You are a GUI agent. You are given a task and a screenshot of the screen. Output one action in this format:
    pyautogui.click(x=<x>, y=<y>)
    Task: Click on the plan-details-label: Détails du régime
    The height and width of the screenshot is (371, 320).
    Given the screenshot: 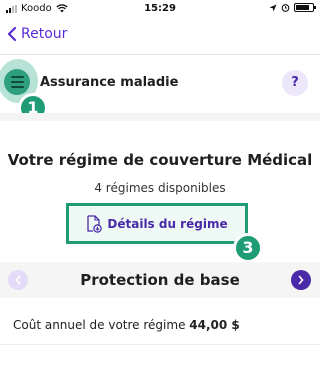 What is the action you would take?
    pyautogui.click(x=167, y=223)
    